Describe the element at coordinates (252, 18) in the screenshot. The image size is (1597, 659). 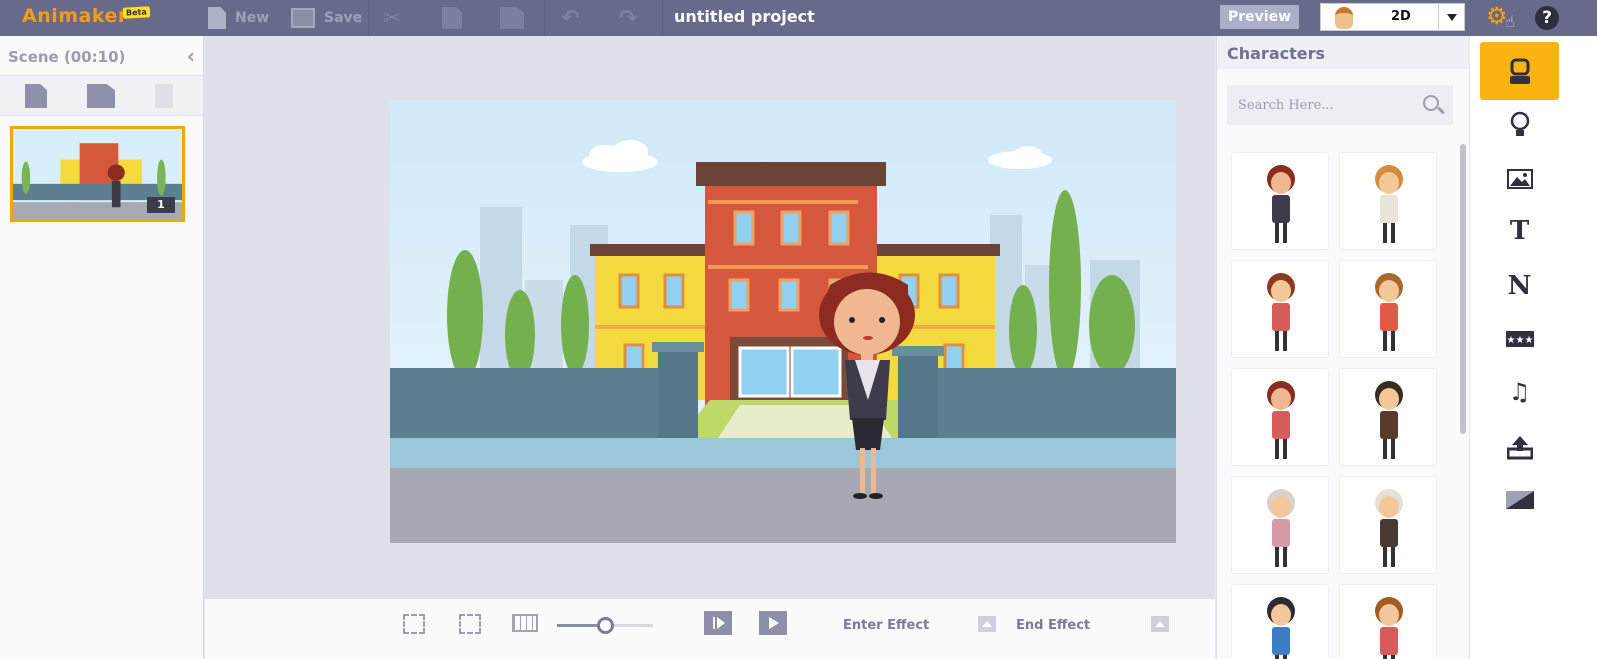
I see `new-button-label: New` at that location.